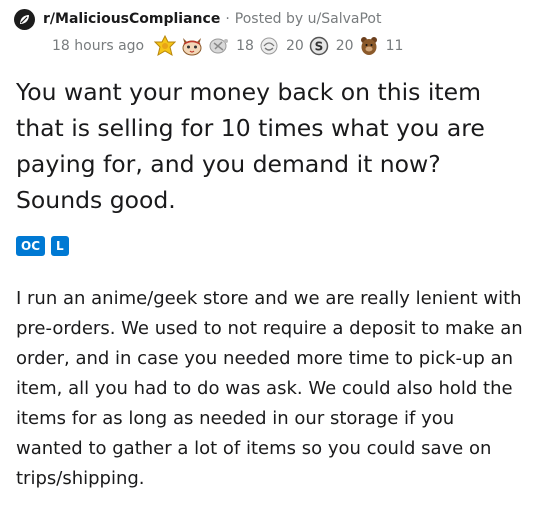 The height and width of the screenshot is (505, 541). What do you see at coordinates (219, 46) in the screenshot?
I see `silver-award-icon` at bounding box center [219, 46].